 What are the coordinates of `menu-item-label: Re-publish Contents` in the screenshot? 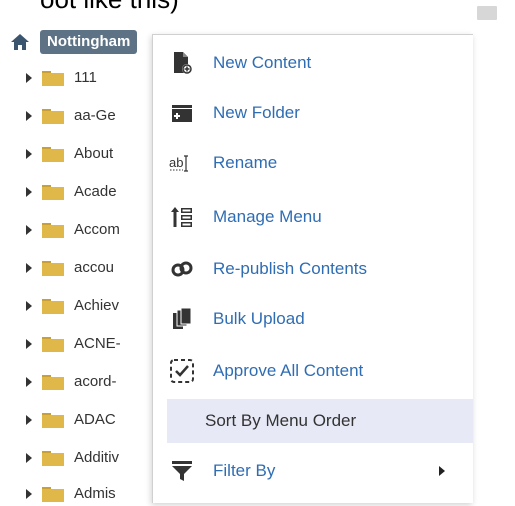 It's located at (290, 269).